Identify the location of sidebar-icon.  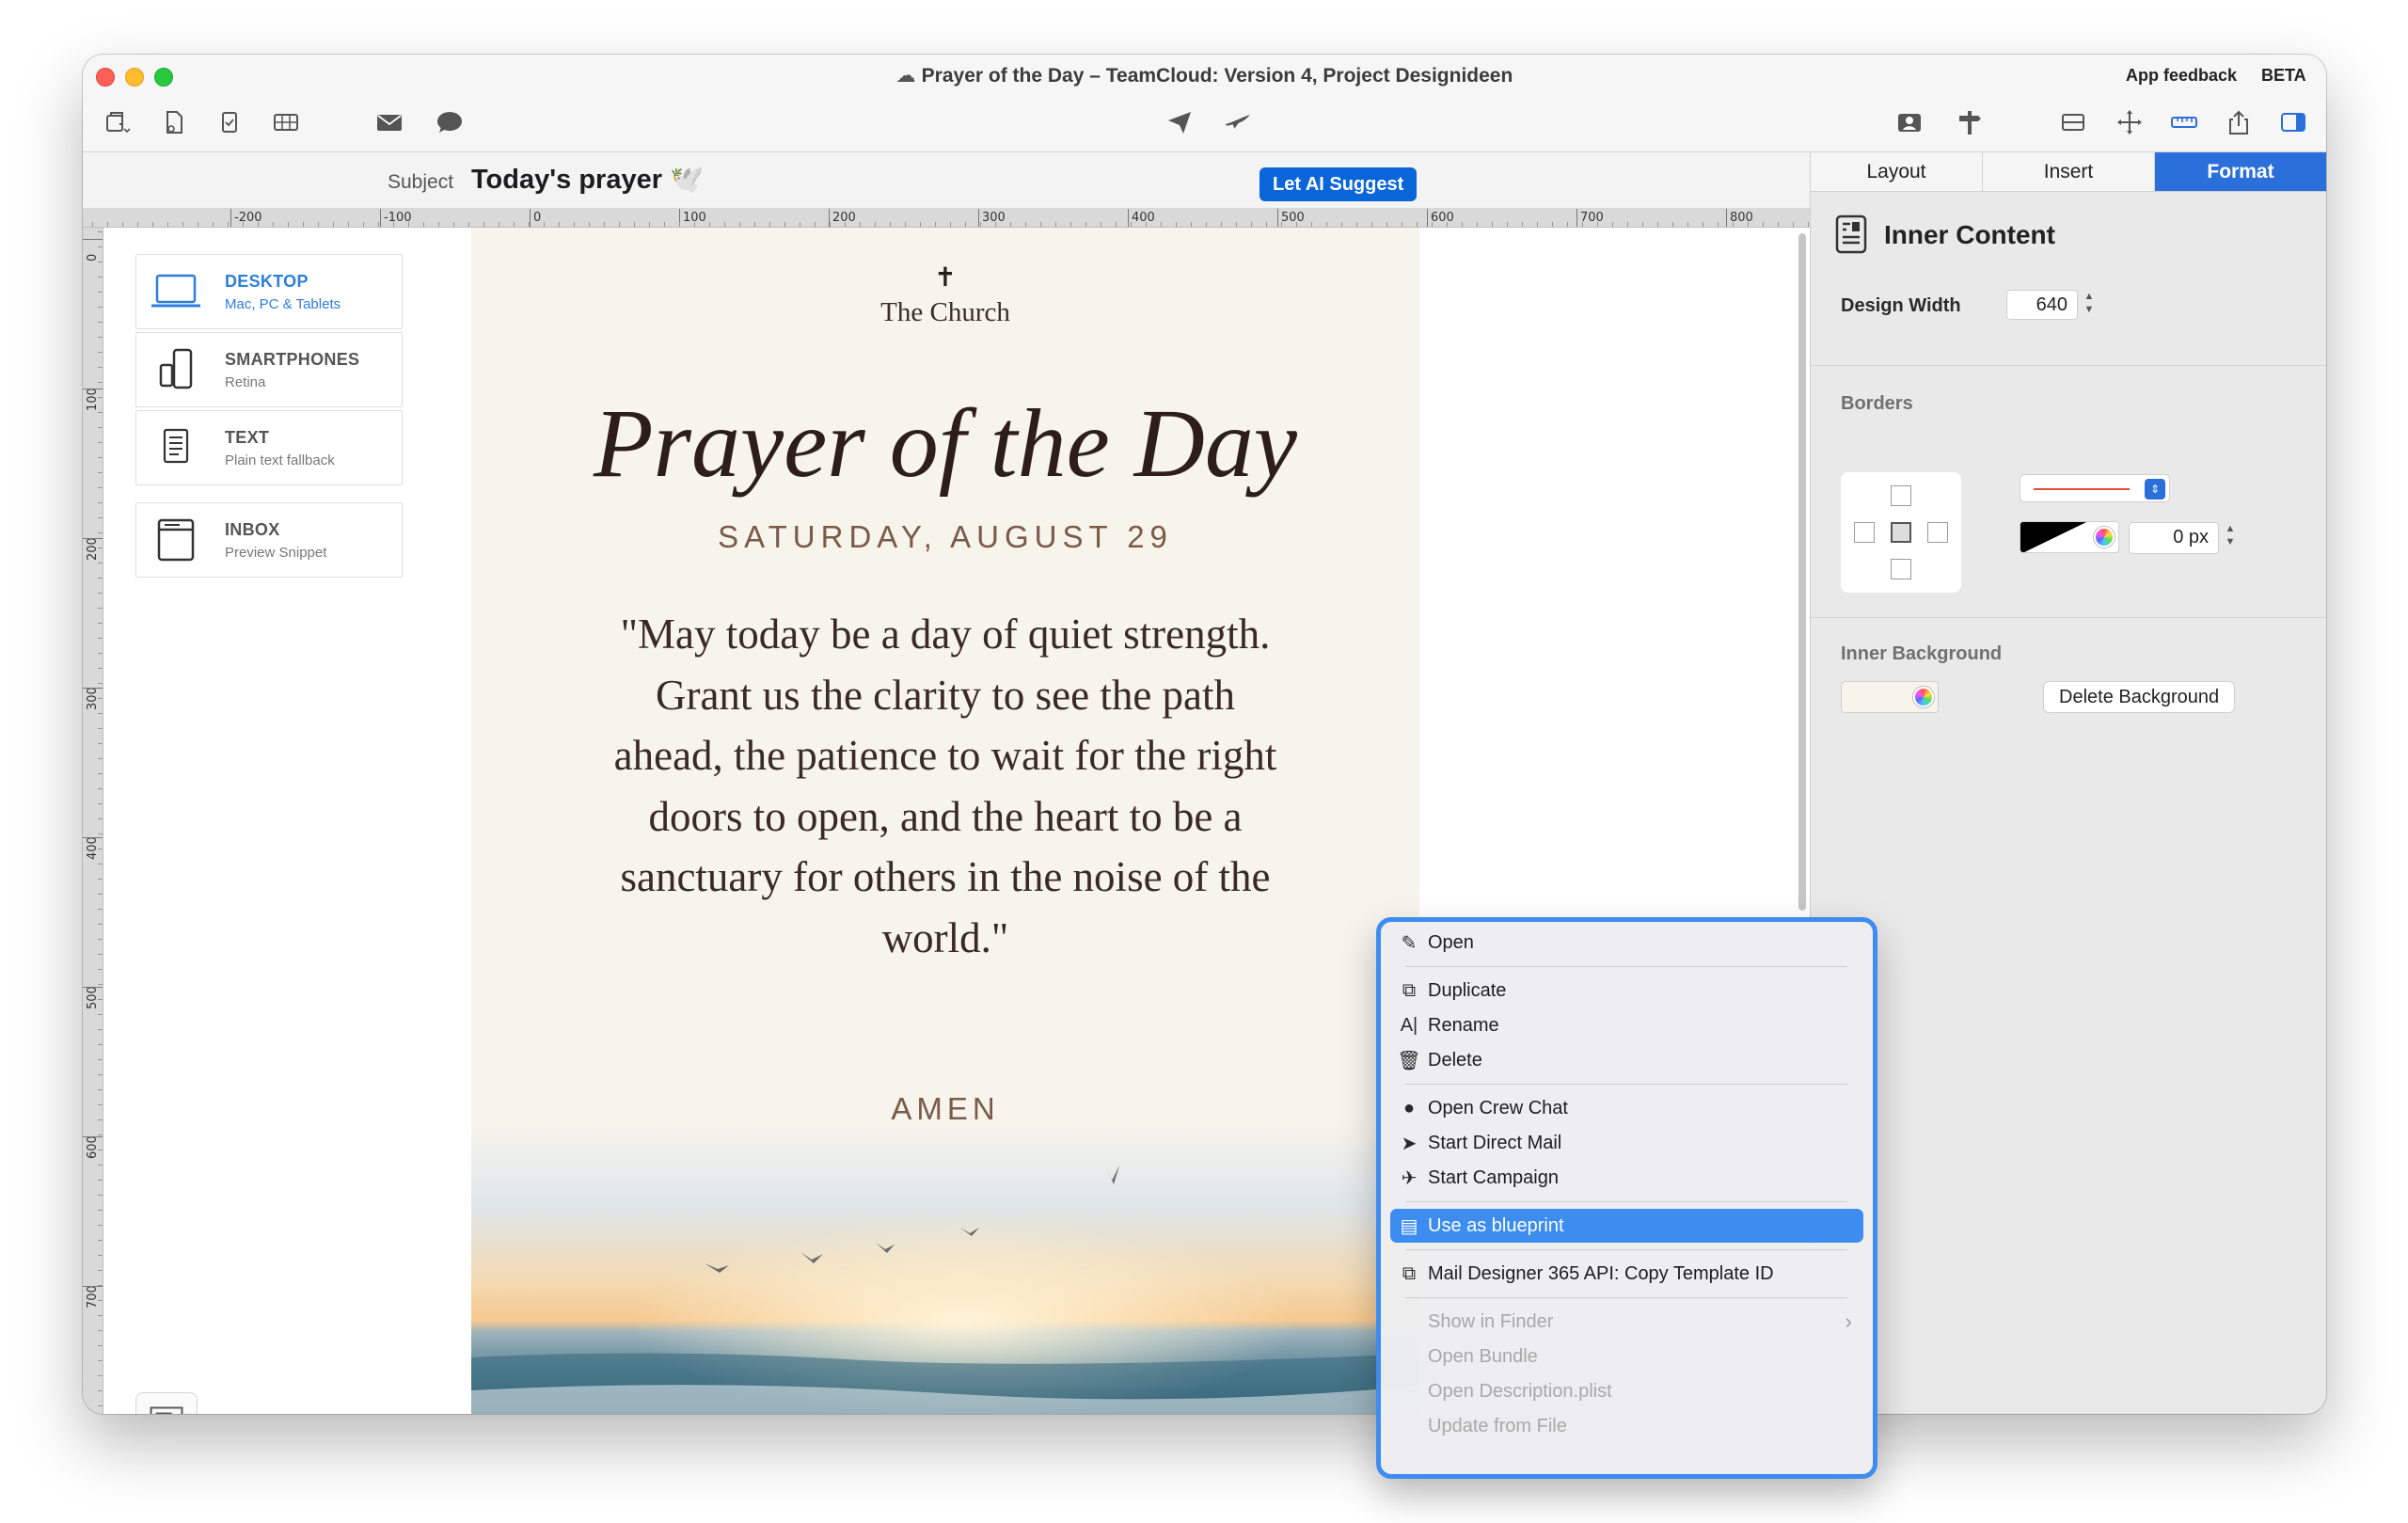
(2294, 122).